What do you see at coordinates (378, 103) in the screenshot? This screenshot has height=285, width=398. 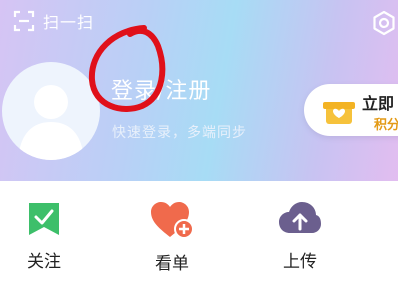 I see `promo-main-label: 立即` at bounding box center [378, 103].